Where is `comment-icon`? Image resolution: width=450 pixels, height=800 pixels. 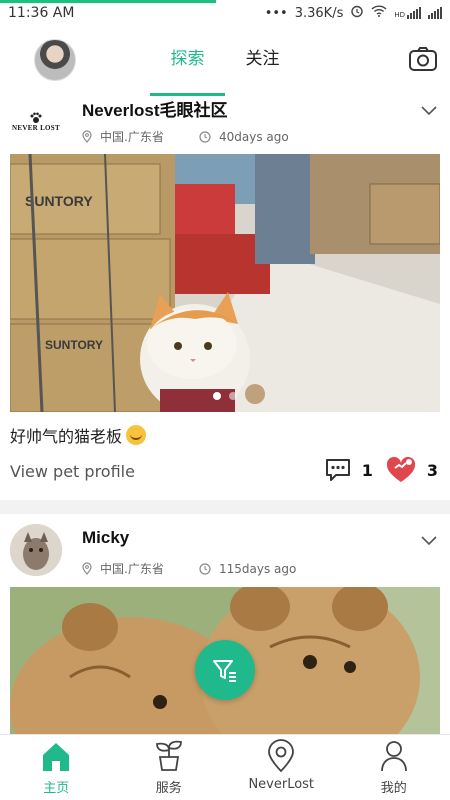
comment-icon is located at coordinates (337, 470).